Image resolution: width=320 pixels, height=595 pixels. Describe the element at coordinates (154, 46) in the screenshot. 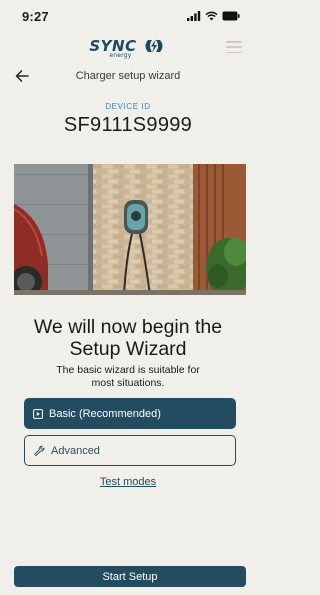

I see `logo-mark-icon` at that location.